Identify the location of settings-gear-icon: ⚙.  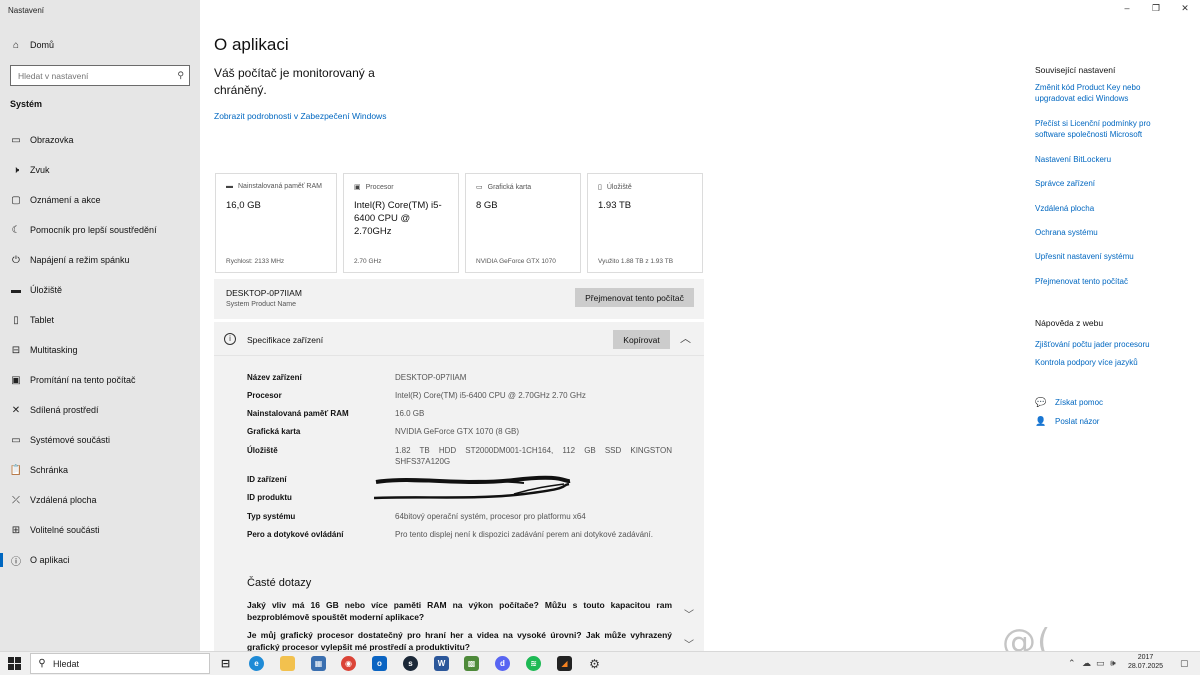
(594, 663).